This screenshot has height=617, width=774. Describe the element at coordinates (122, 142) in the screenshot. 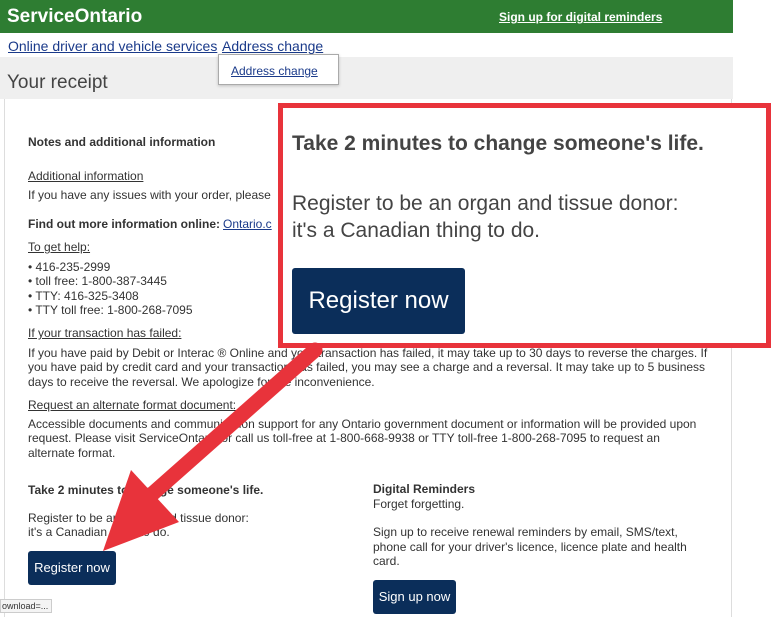

I see `notes-heading: Notes and additional information` at that location.